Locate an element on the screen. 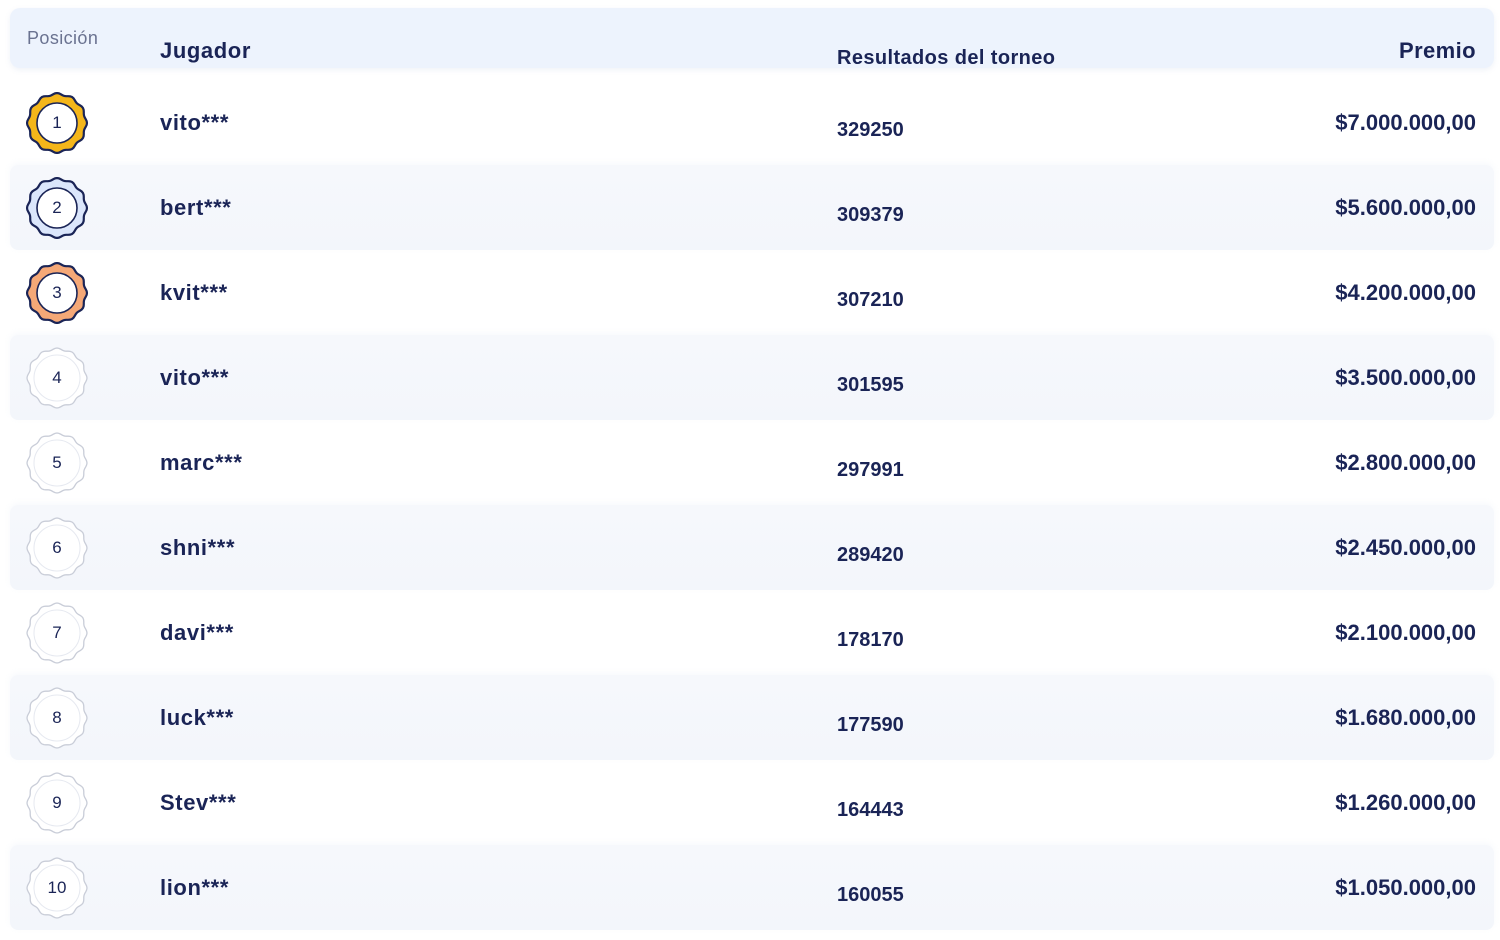  tournament-result: 309379 is located at coordinates (870, 215).